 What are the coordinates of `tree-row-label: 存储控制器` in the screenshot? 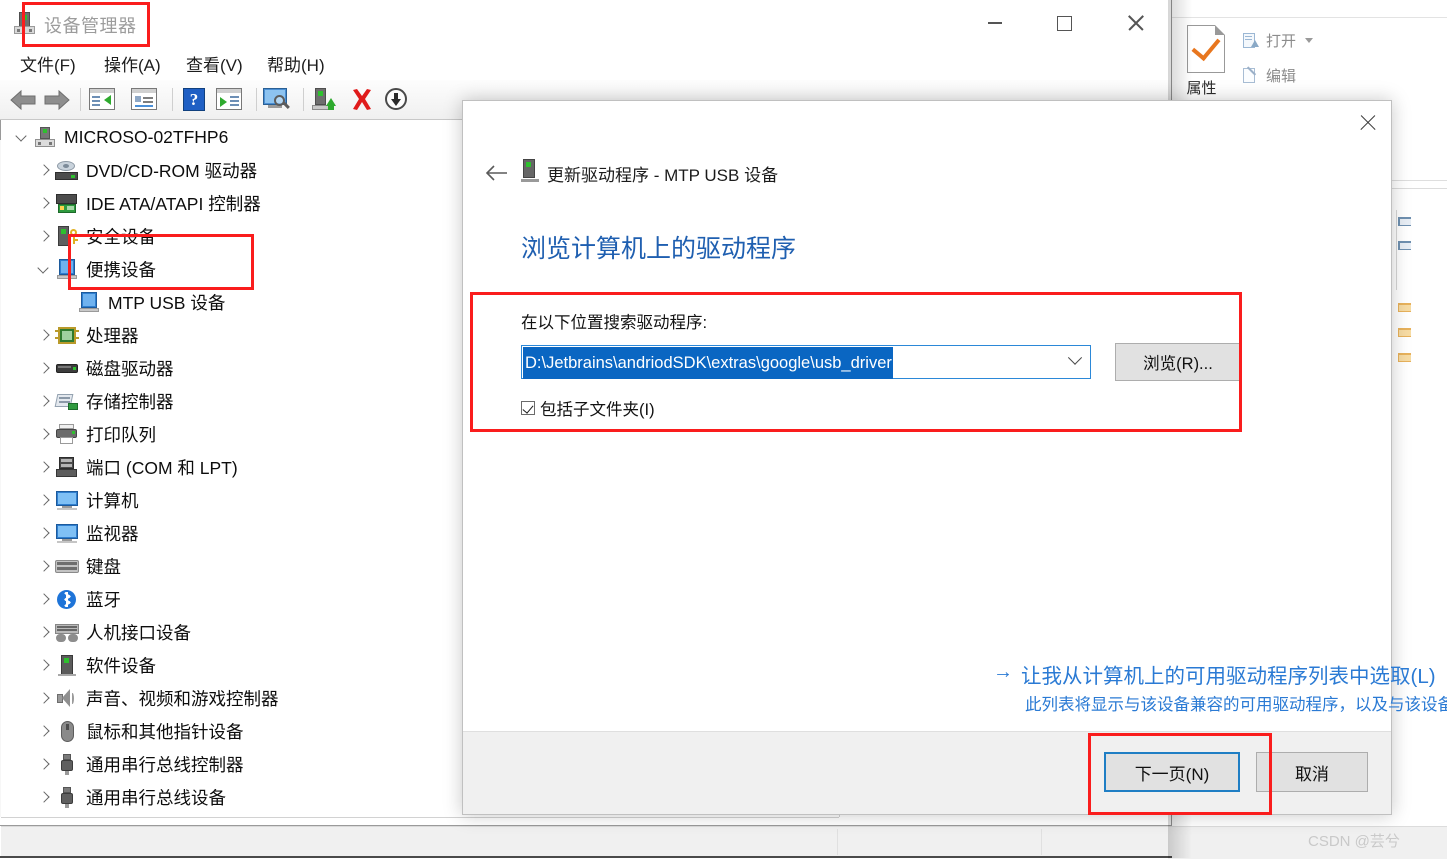 It's located at (130, 402).